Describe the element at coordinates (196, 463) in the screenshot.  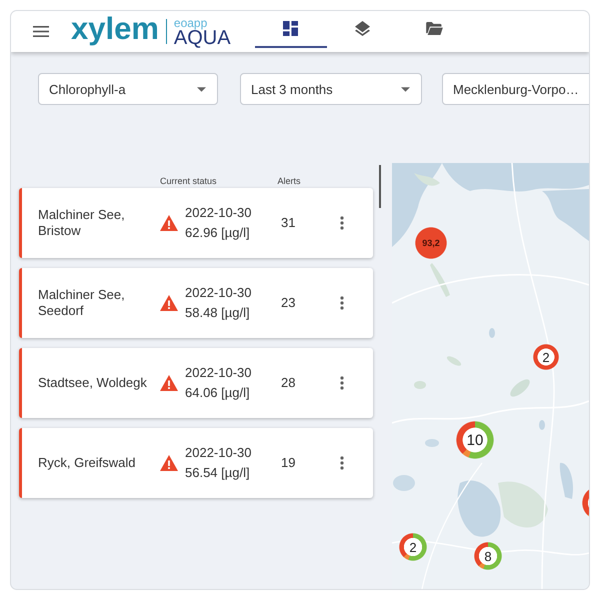
I see `site-card: Ryck, Greifswald 2022-10-30 56.54 [µg/l] 19` at that location.